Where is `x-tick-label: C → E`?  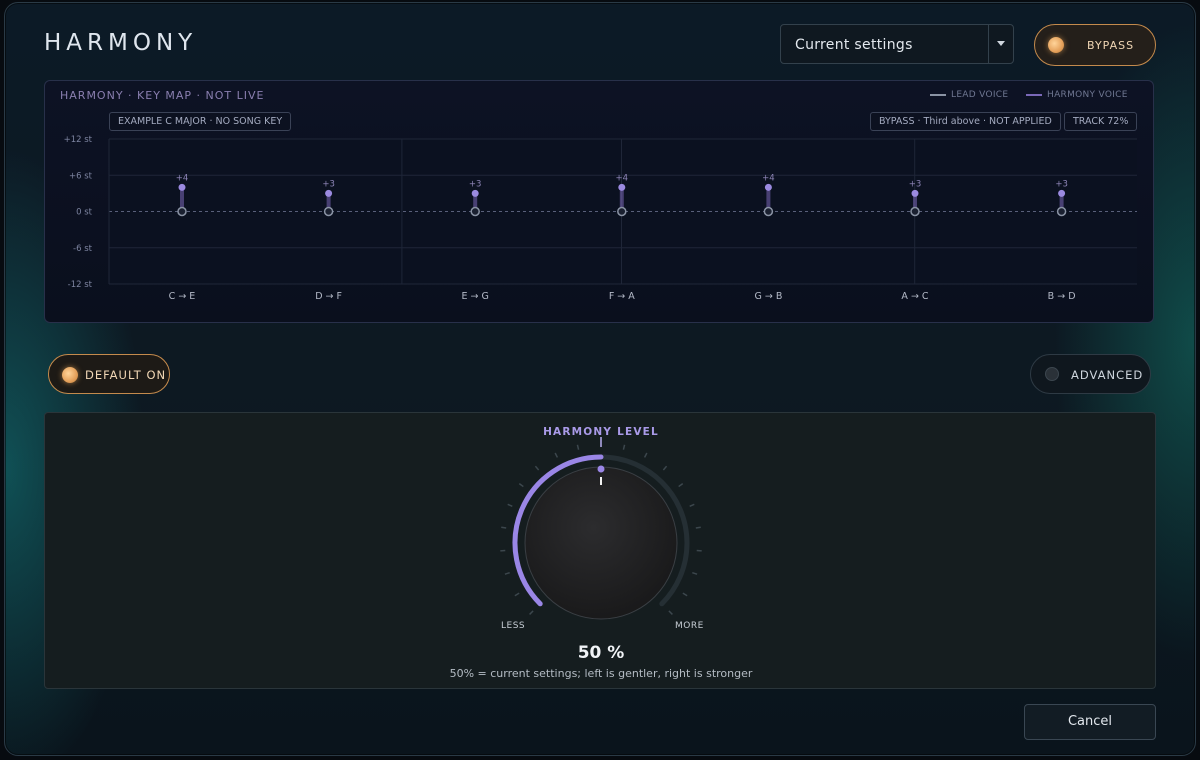
x-tick-label: C → E is located at coordinates (182, 296).